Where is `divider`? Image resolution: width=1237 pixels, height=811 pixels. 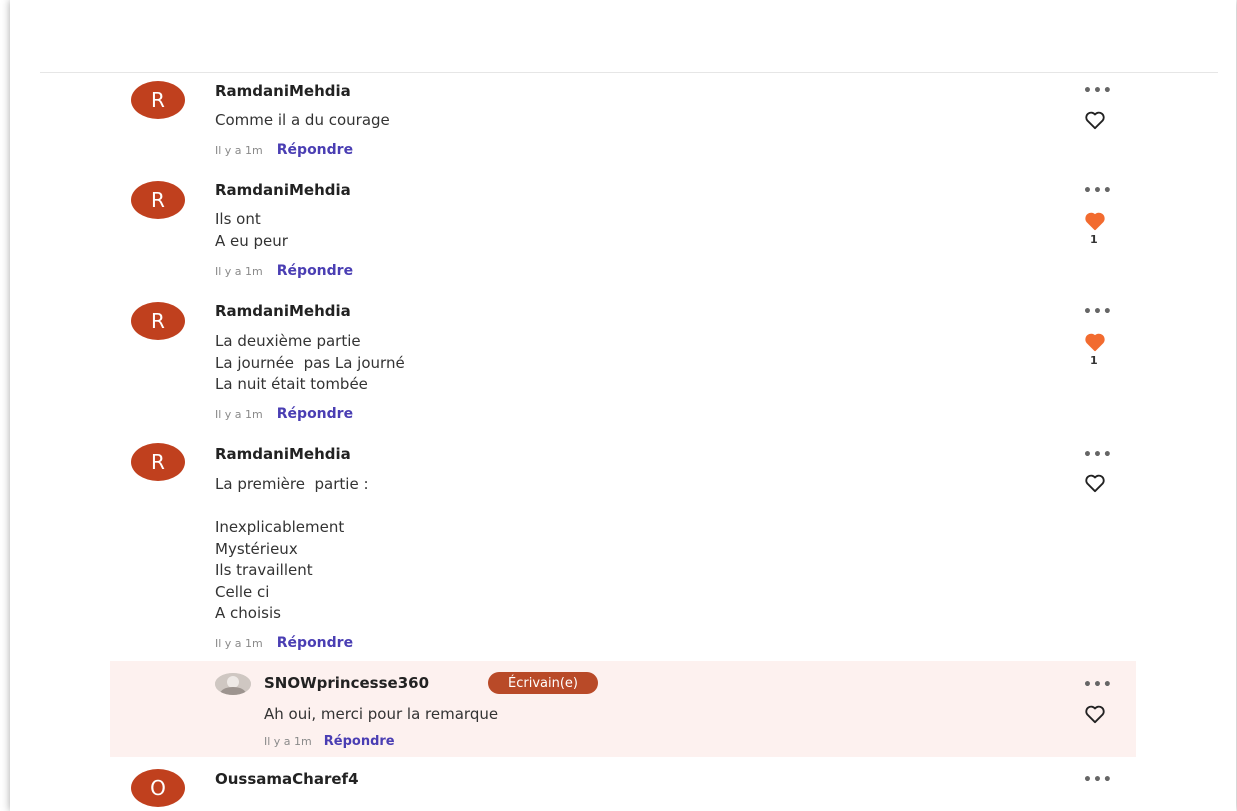
divider is located at coordinates (629, 72).